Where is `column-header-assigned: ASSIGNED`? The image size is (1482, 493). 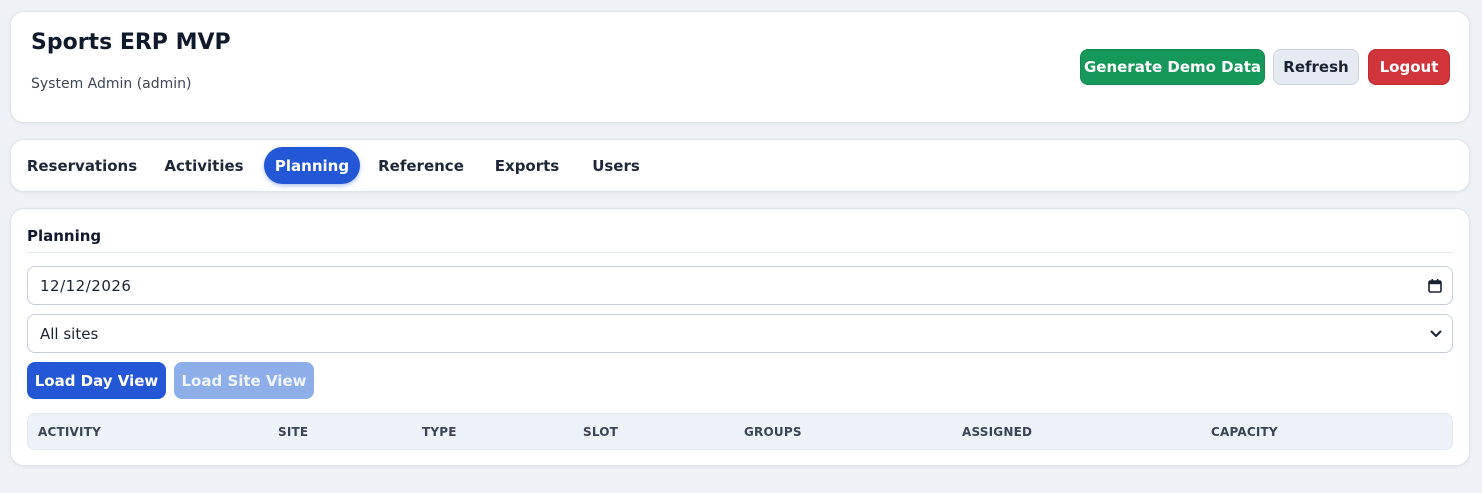
column-header-assigned: ASSIGNED is located at coordinates (997, 432).